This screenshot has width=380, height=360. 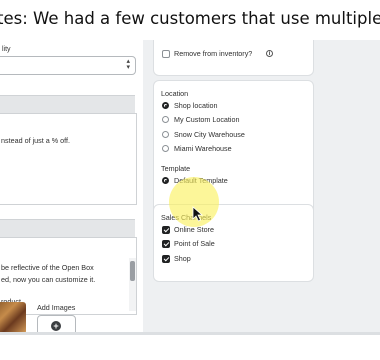 I want to click on template-radio-selected, so click(x=165, y=180).